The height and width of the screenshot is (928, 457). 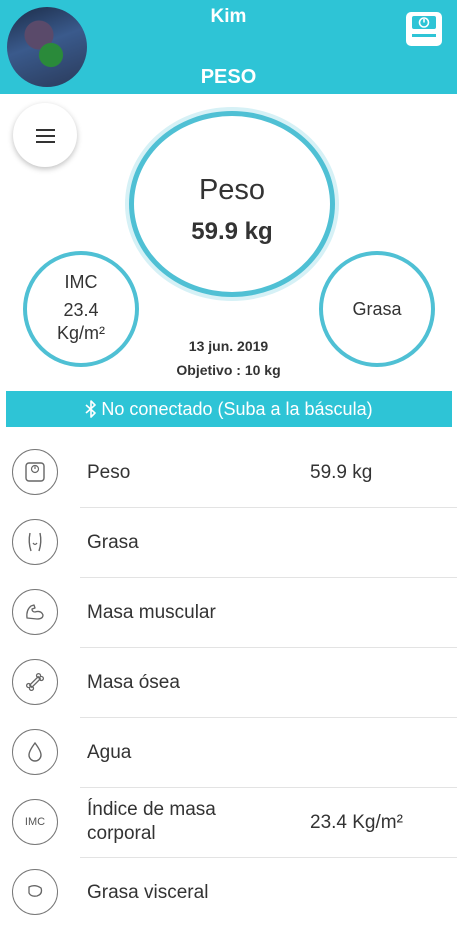 What do you see at coordinates (35, 542) in the screenshot?
I see `body-fat-icon` at bounding box center [35, 542].